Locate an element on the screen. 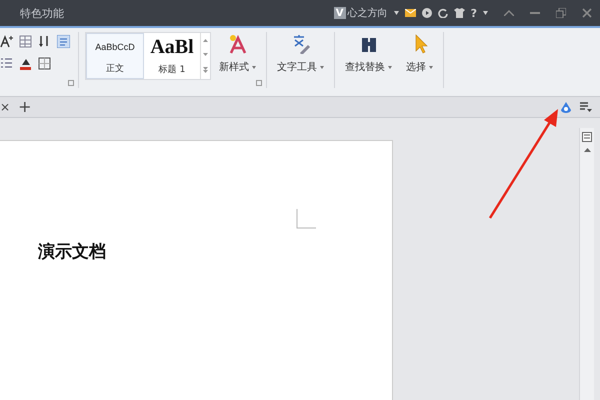 The image size is (600, 400). scroll-down-icon is located at coordinates (205, 54).